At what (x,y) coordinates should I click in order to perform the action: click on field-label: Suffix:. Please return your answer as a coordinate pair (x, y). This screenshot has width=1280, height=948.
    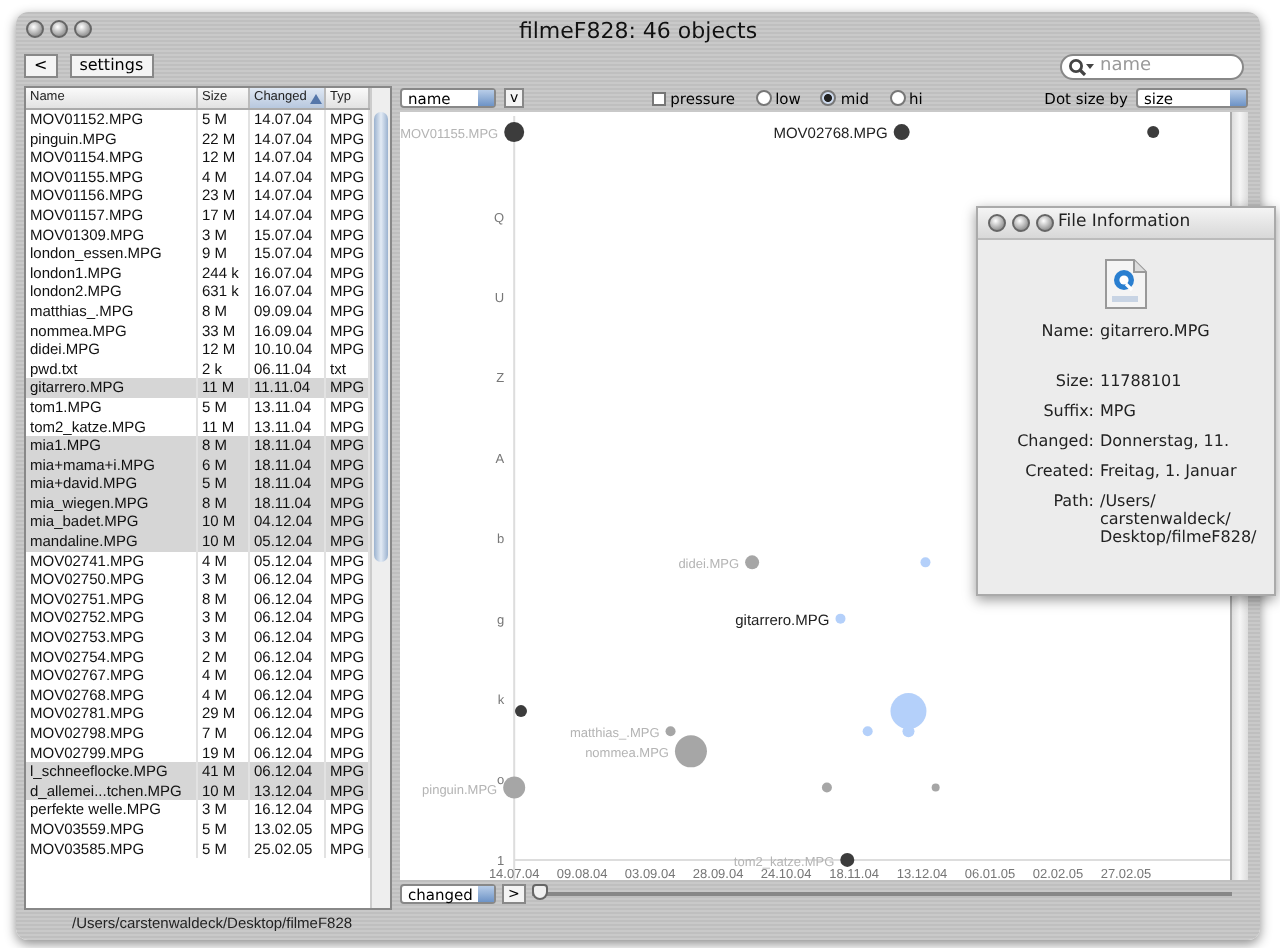
    Looking at the image, I should click on (1067, 411).